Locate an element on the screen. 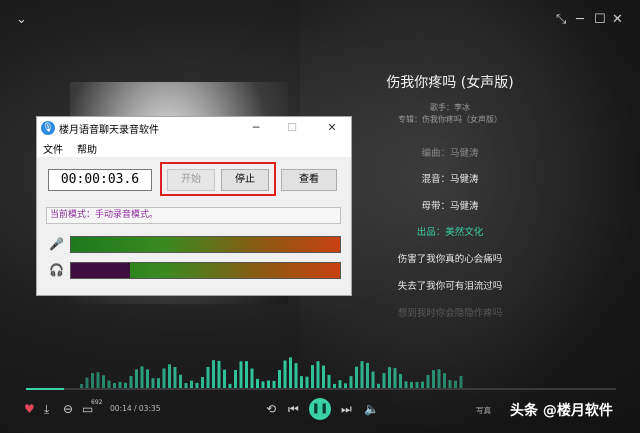 Image resolution: width=640 pixels, height=433 pixels. progress-bar is located at coordinates (321, 389).